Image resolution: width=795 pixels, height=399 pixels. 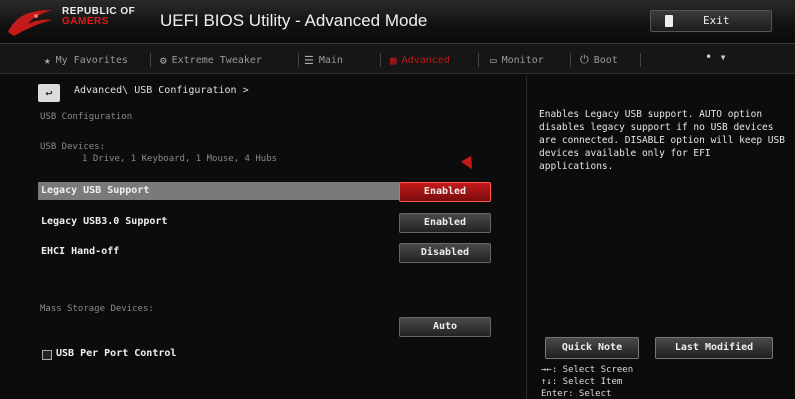 I want to click on exit-button: Exit, so click(x=711, y=21).